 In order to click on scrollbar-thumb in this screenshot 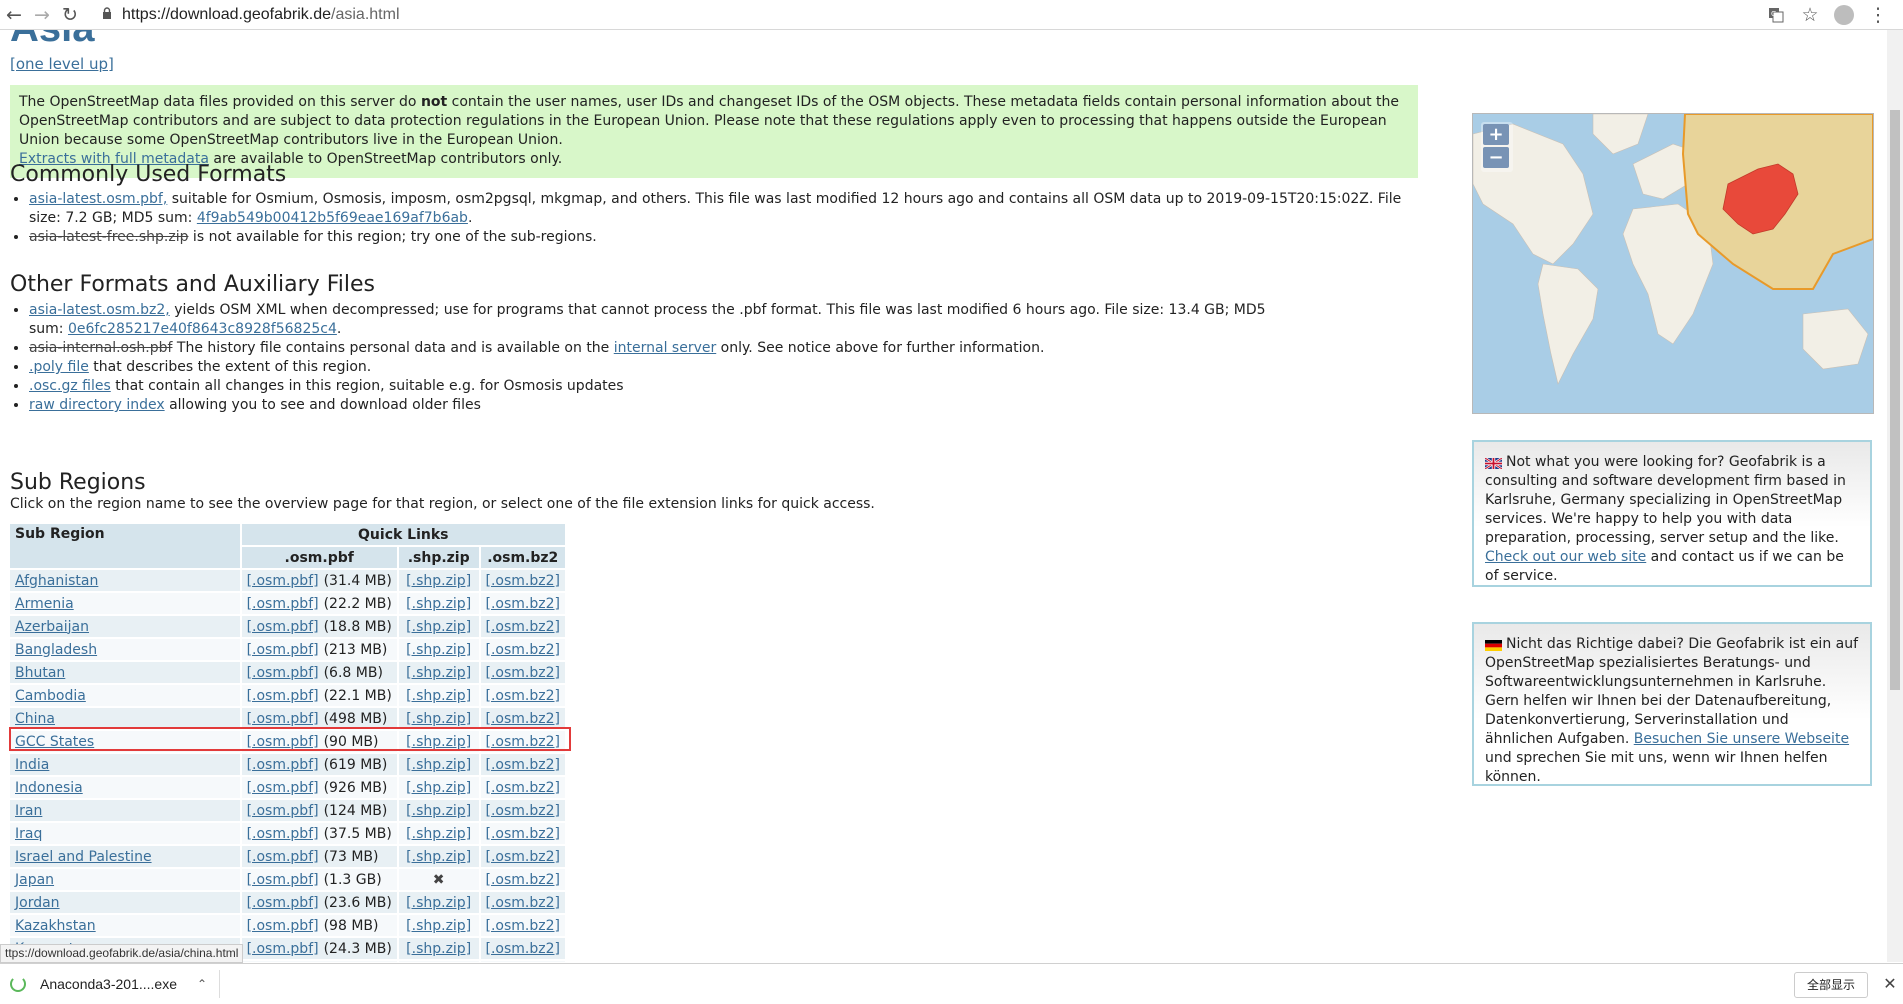, I will do `click(1895, 400)`.